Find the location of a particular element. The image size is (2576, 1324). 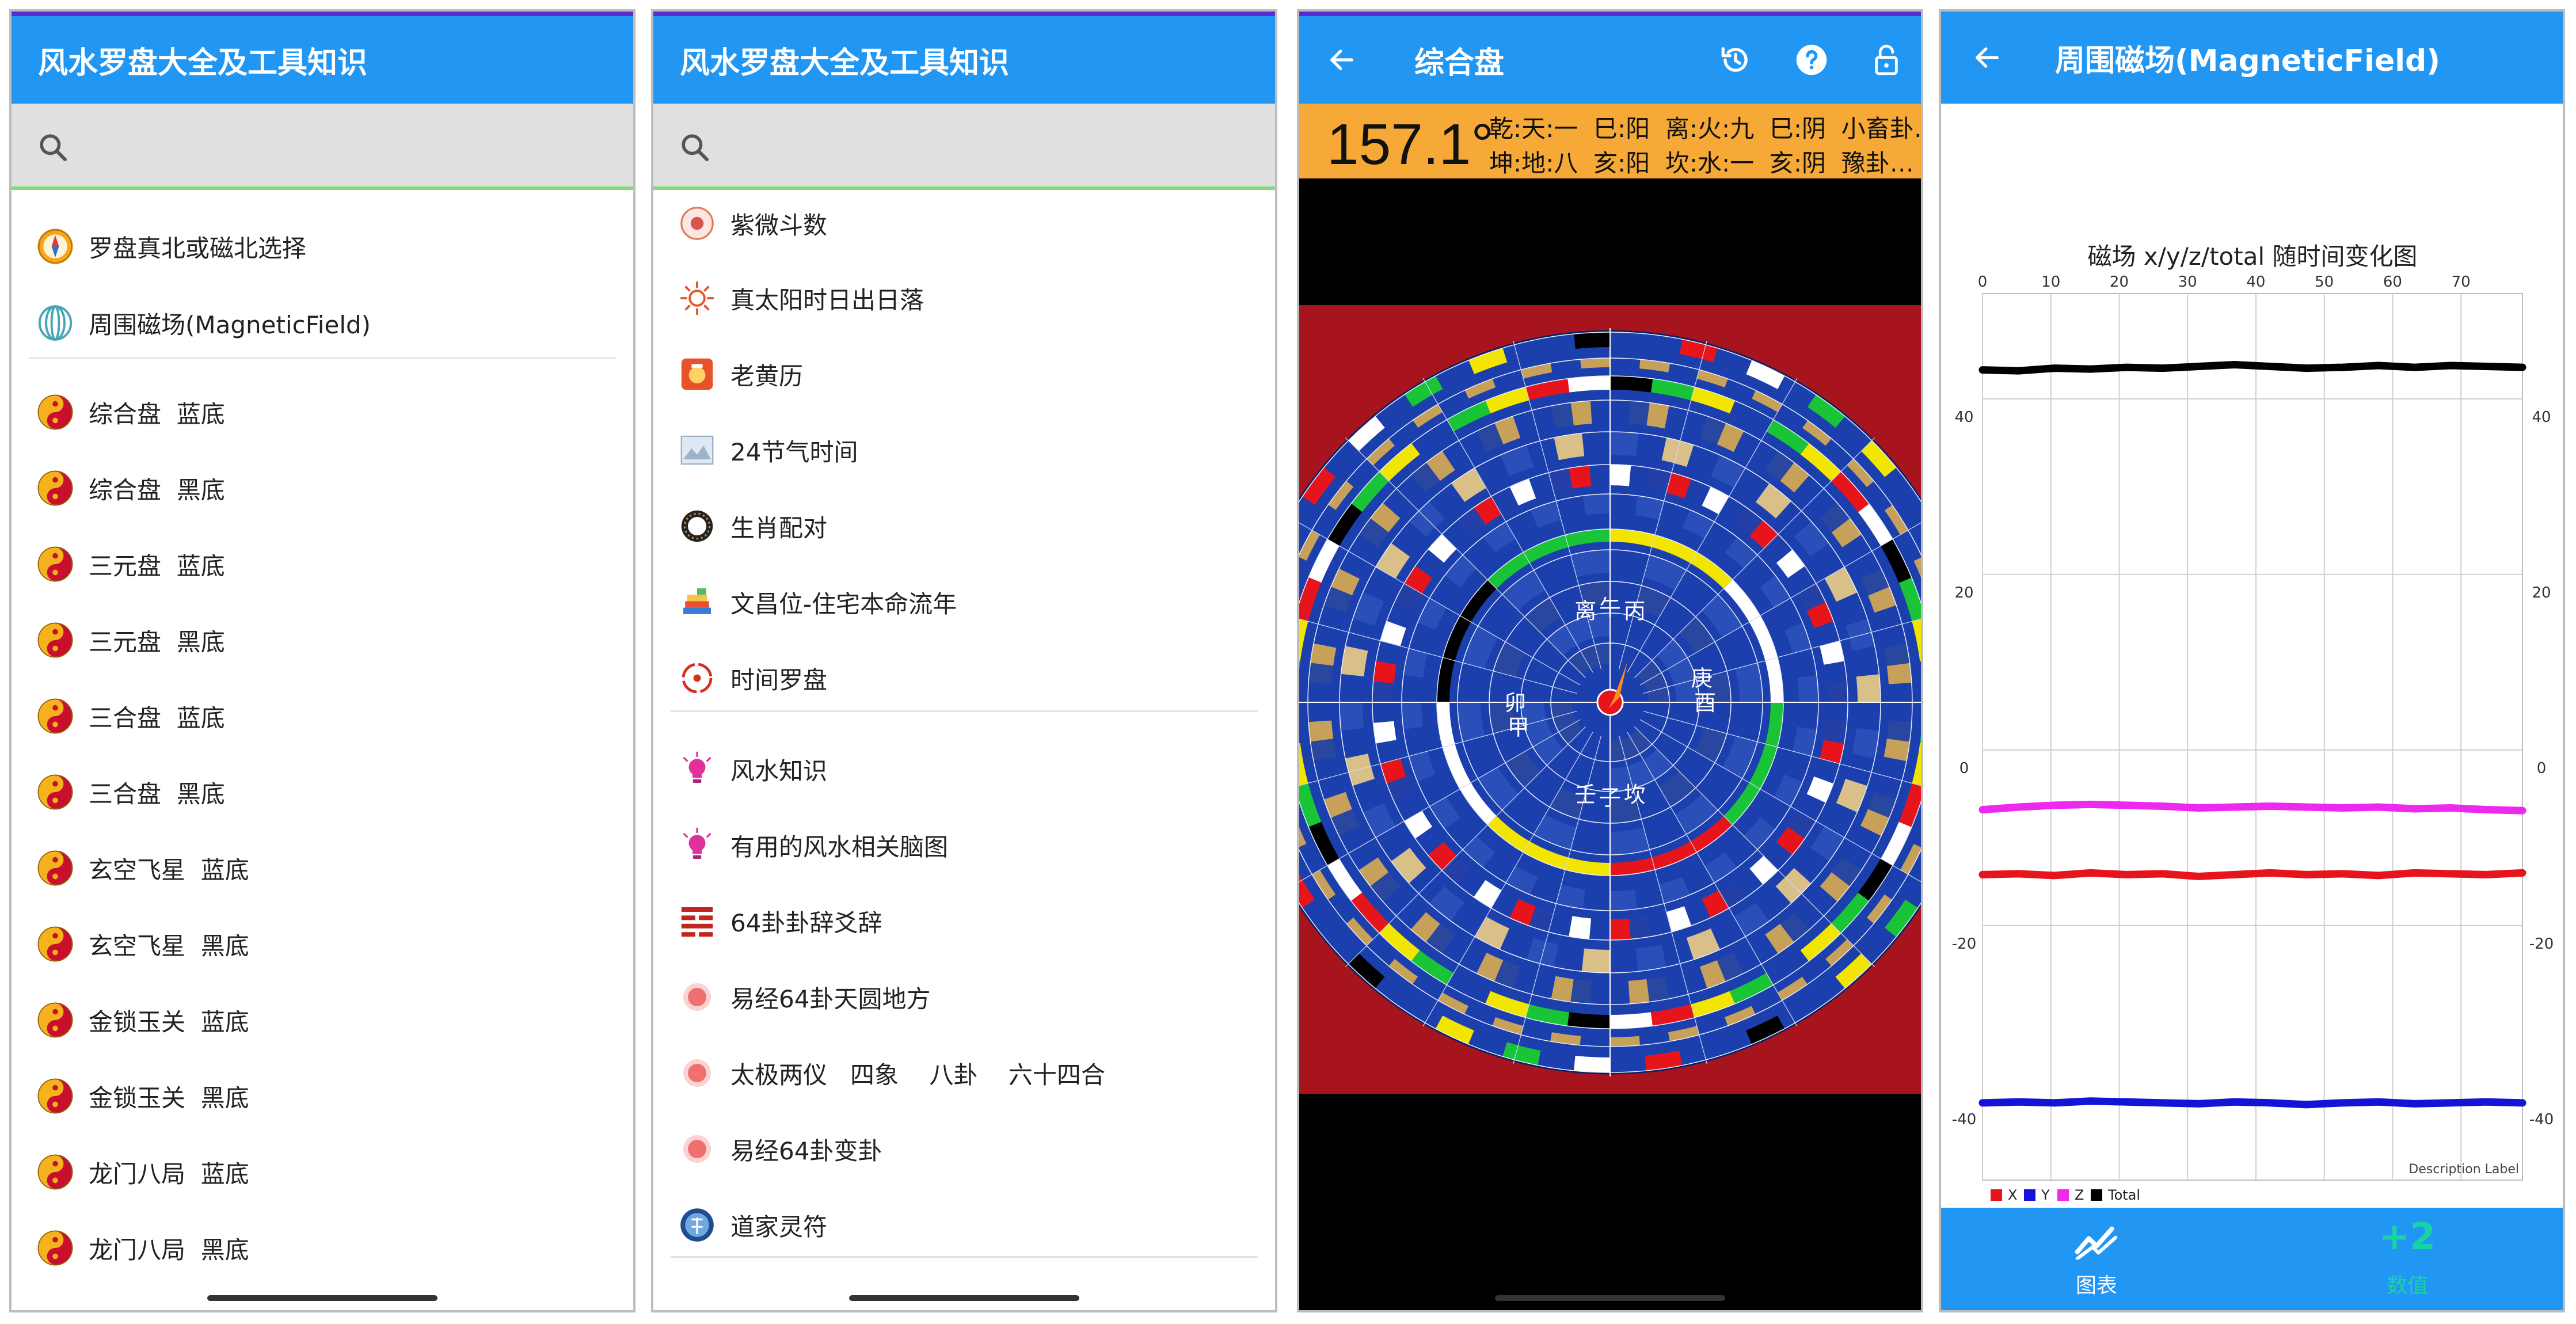

compass-icon is located at coordinates (56, 246).